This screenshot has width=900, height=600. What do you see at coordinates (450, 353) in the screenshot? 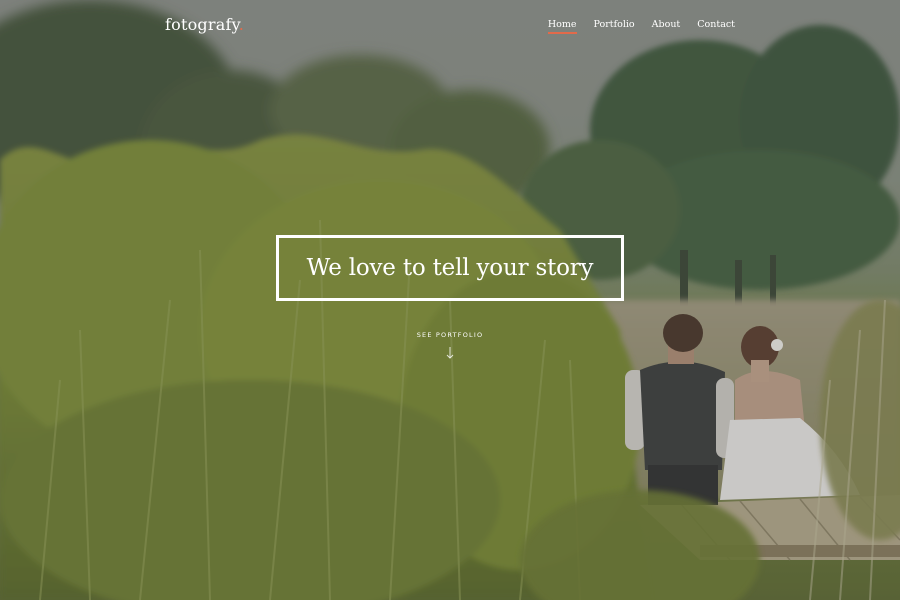
I see `arrow-down-icon` at bounding box center [450, 353].